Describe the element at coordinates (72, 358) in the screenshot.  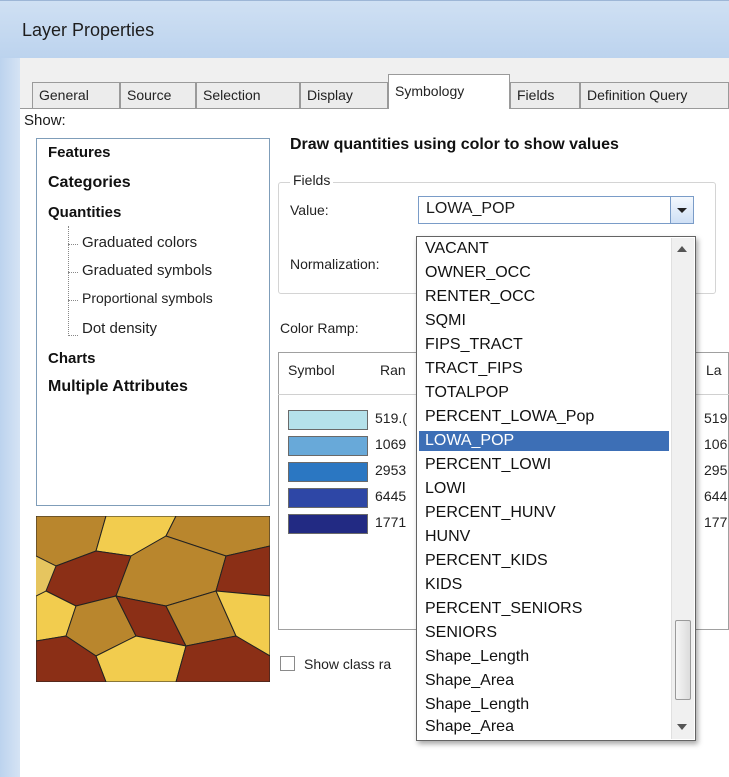
I see `show-charts: Charts` at that location.